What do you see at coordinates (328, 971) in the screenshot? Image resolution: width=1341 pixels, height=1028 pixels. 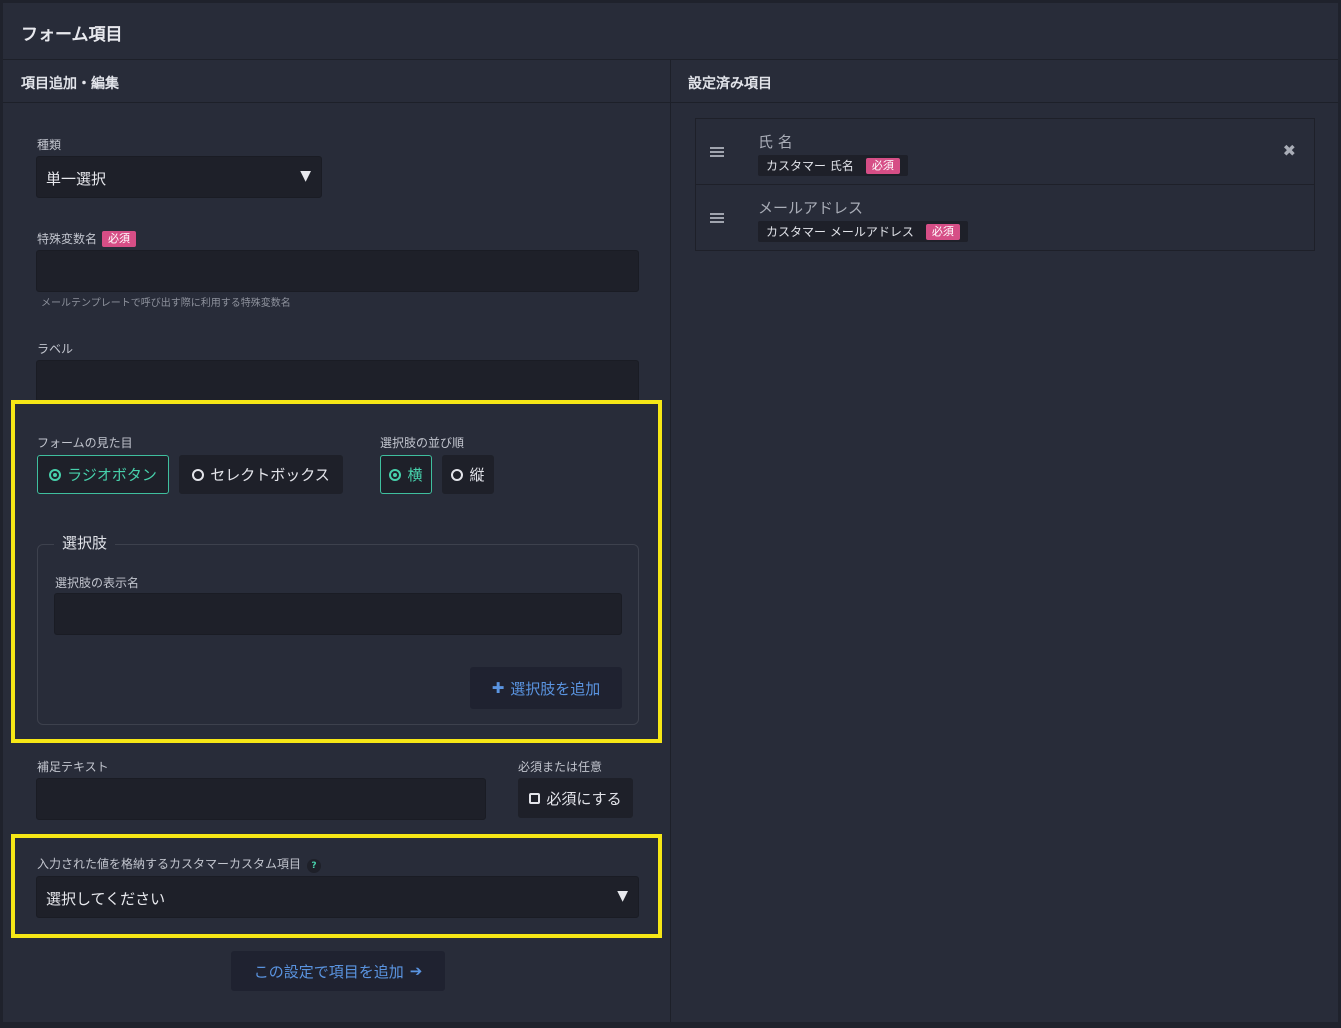 I see `add-item-submit-label: この設定で項目を追加` at bounding box center [328, 971].